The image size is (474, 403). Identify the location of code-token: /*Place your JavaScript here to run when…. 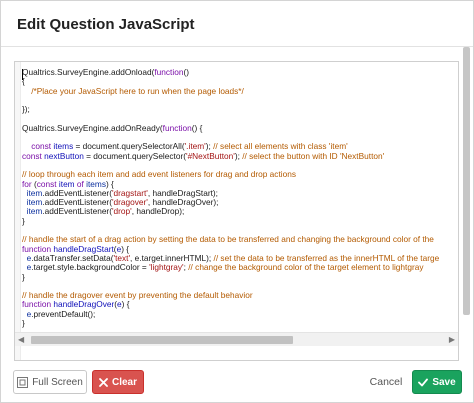
(133, 90).